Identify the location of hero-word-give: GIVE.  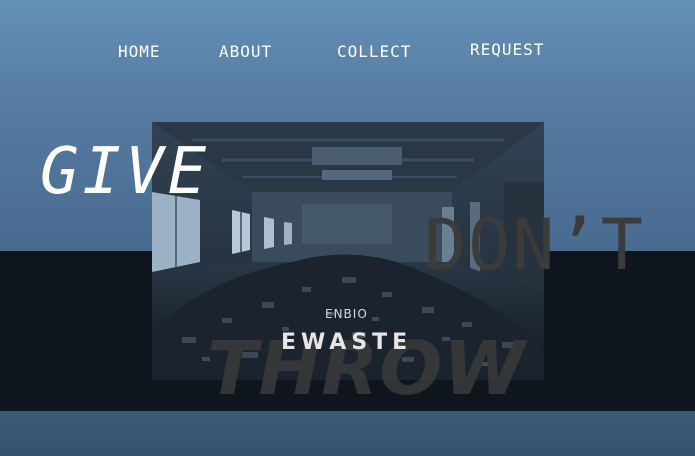
(125, 172).